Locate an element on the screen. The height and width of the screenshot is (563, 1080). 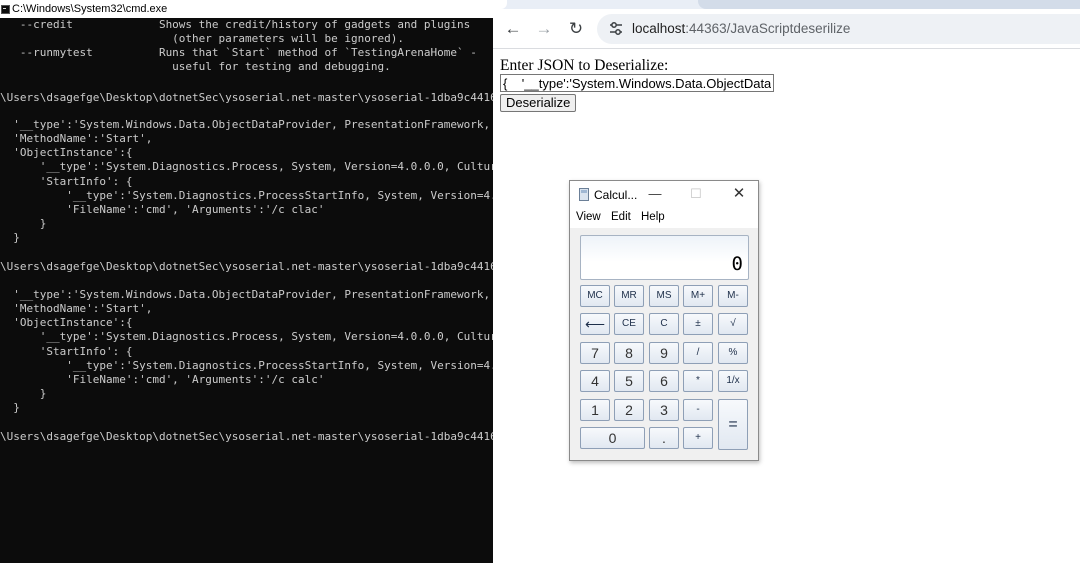
ms-button: MS is located at coordinates (664, 296).